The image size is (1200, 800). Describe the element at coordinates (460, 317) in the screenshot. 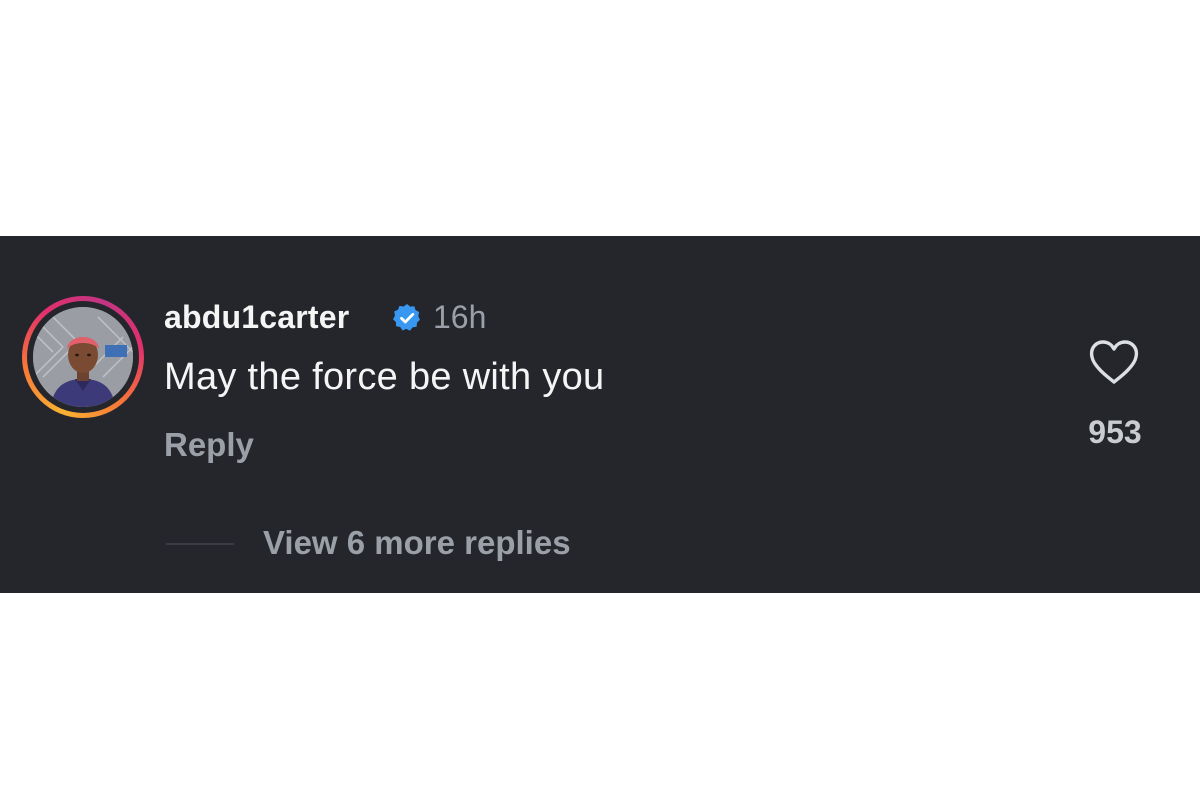

I see `comment-timestamp: 16h` at that location.